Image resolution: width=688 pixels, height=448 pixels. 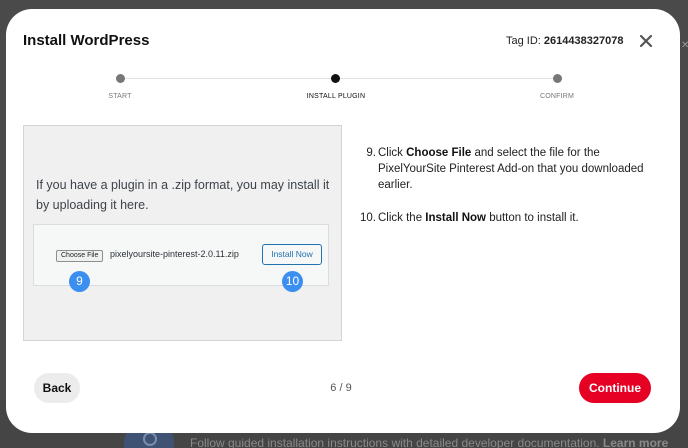 What do you see at coordinates (371, 153) in the screenshot?
I see `instruction-number: 9.` at bounding box center [371, 153].